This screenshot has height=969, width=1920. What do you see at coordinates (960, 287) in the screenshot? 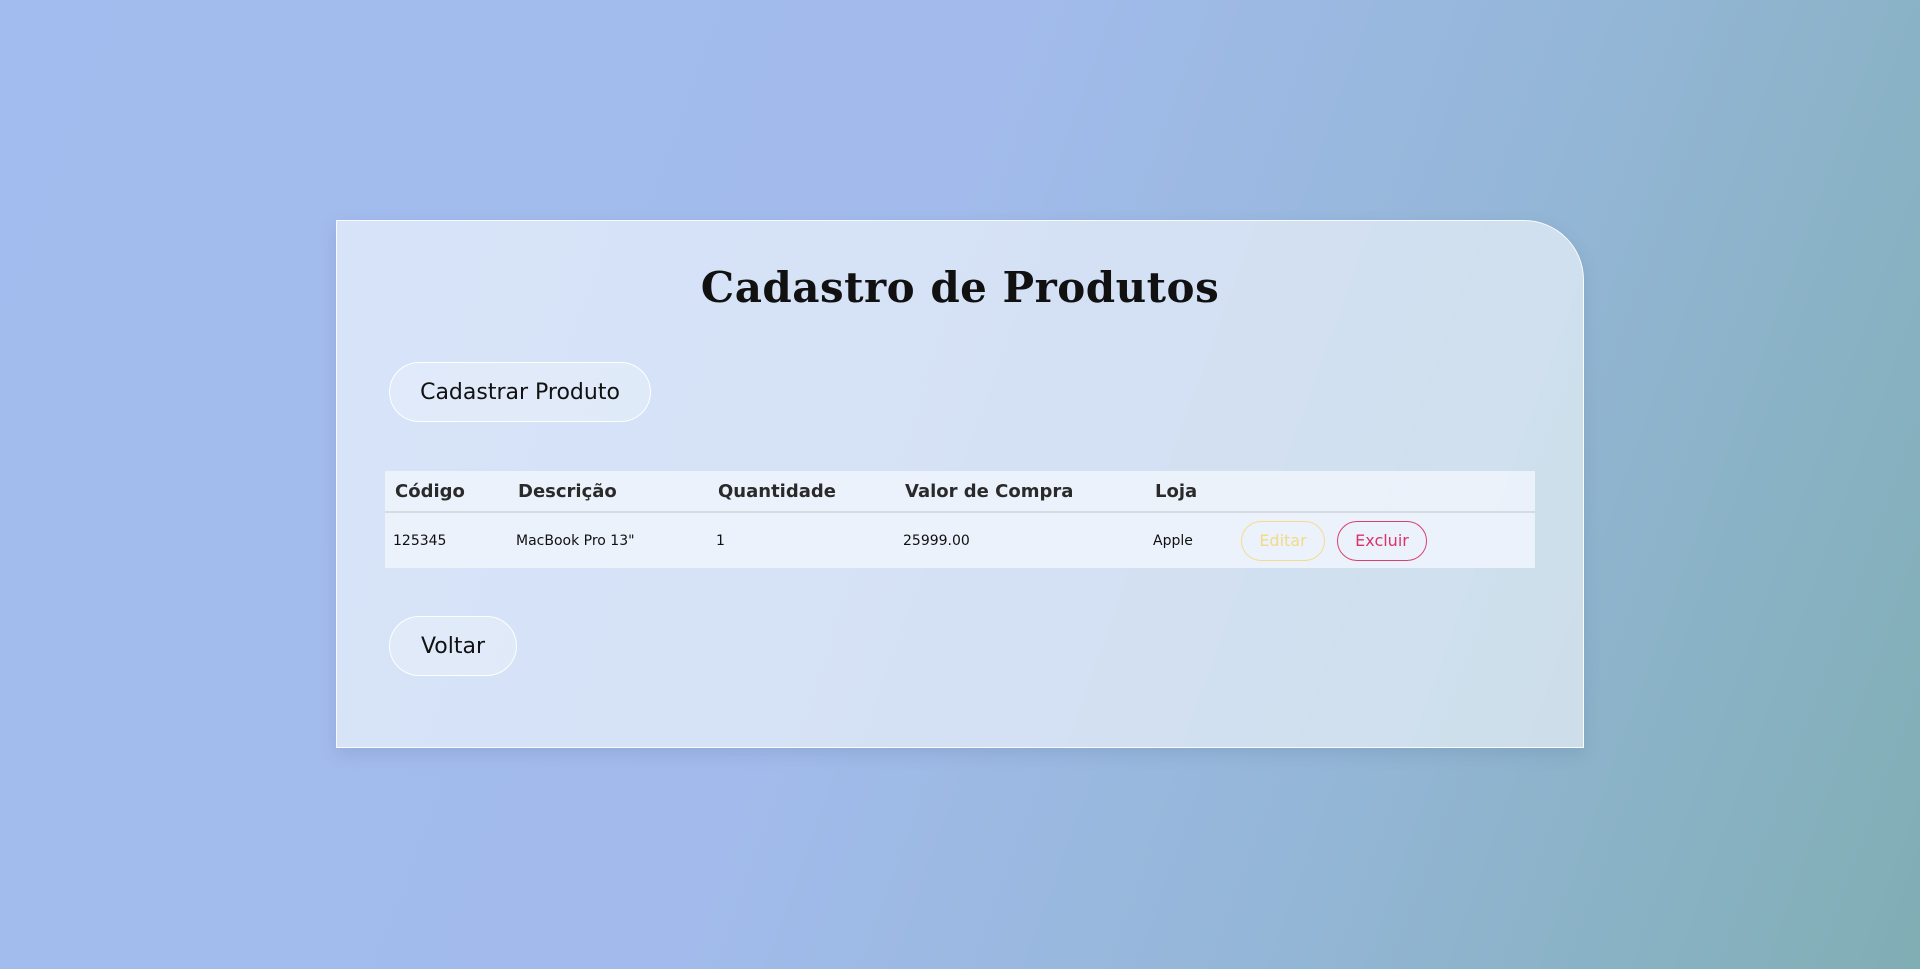
I see `page-title: Cadastro de Produtos` at bounding box center [960, 287].